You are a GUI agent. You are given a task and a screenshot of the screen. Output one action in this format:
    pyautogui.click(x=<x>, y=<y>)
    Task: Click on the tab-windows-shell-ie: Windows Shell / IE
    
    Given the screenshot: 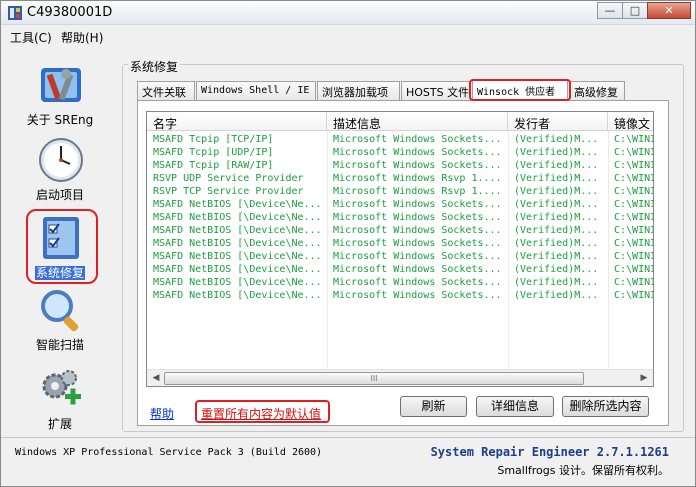 What is the action you would take?
    pyautogui.click(x=256, y=90)
    